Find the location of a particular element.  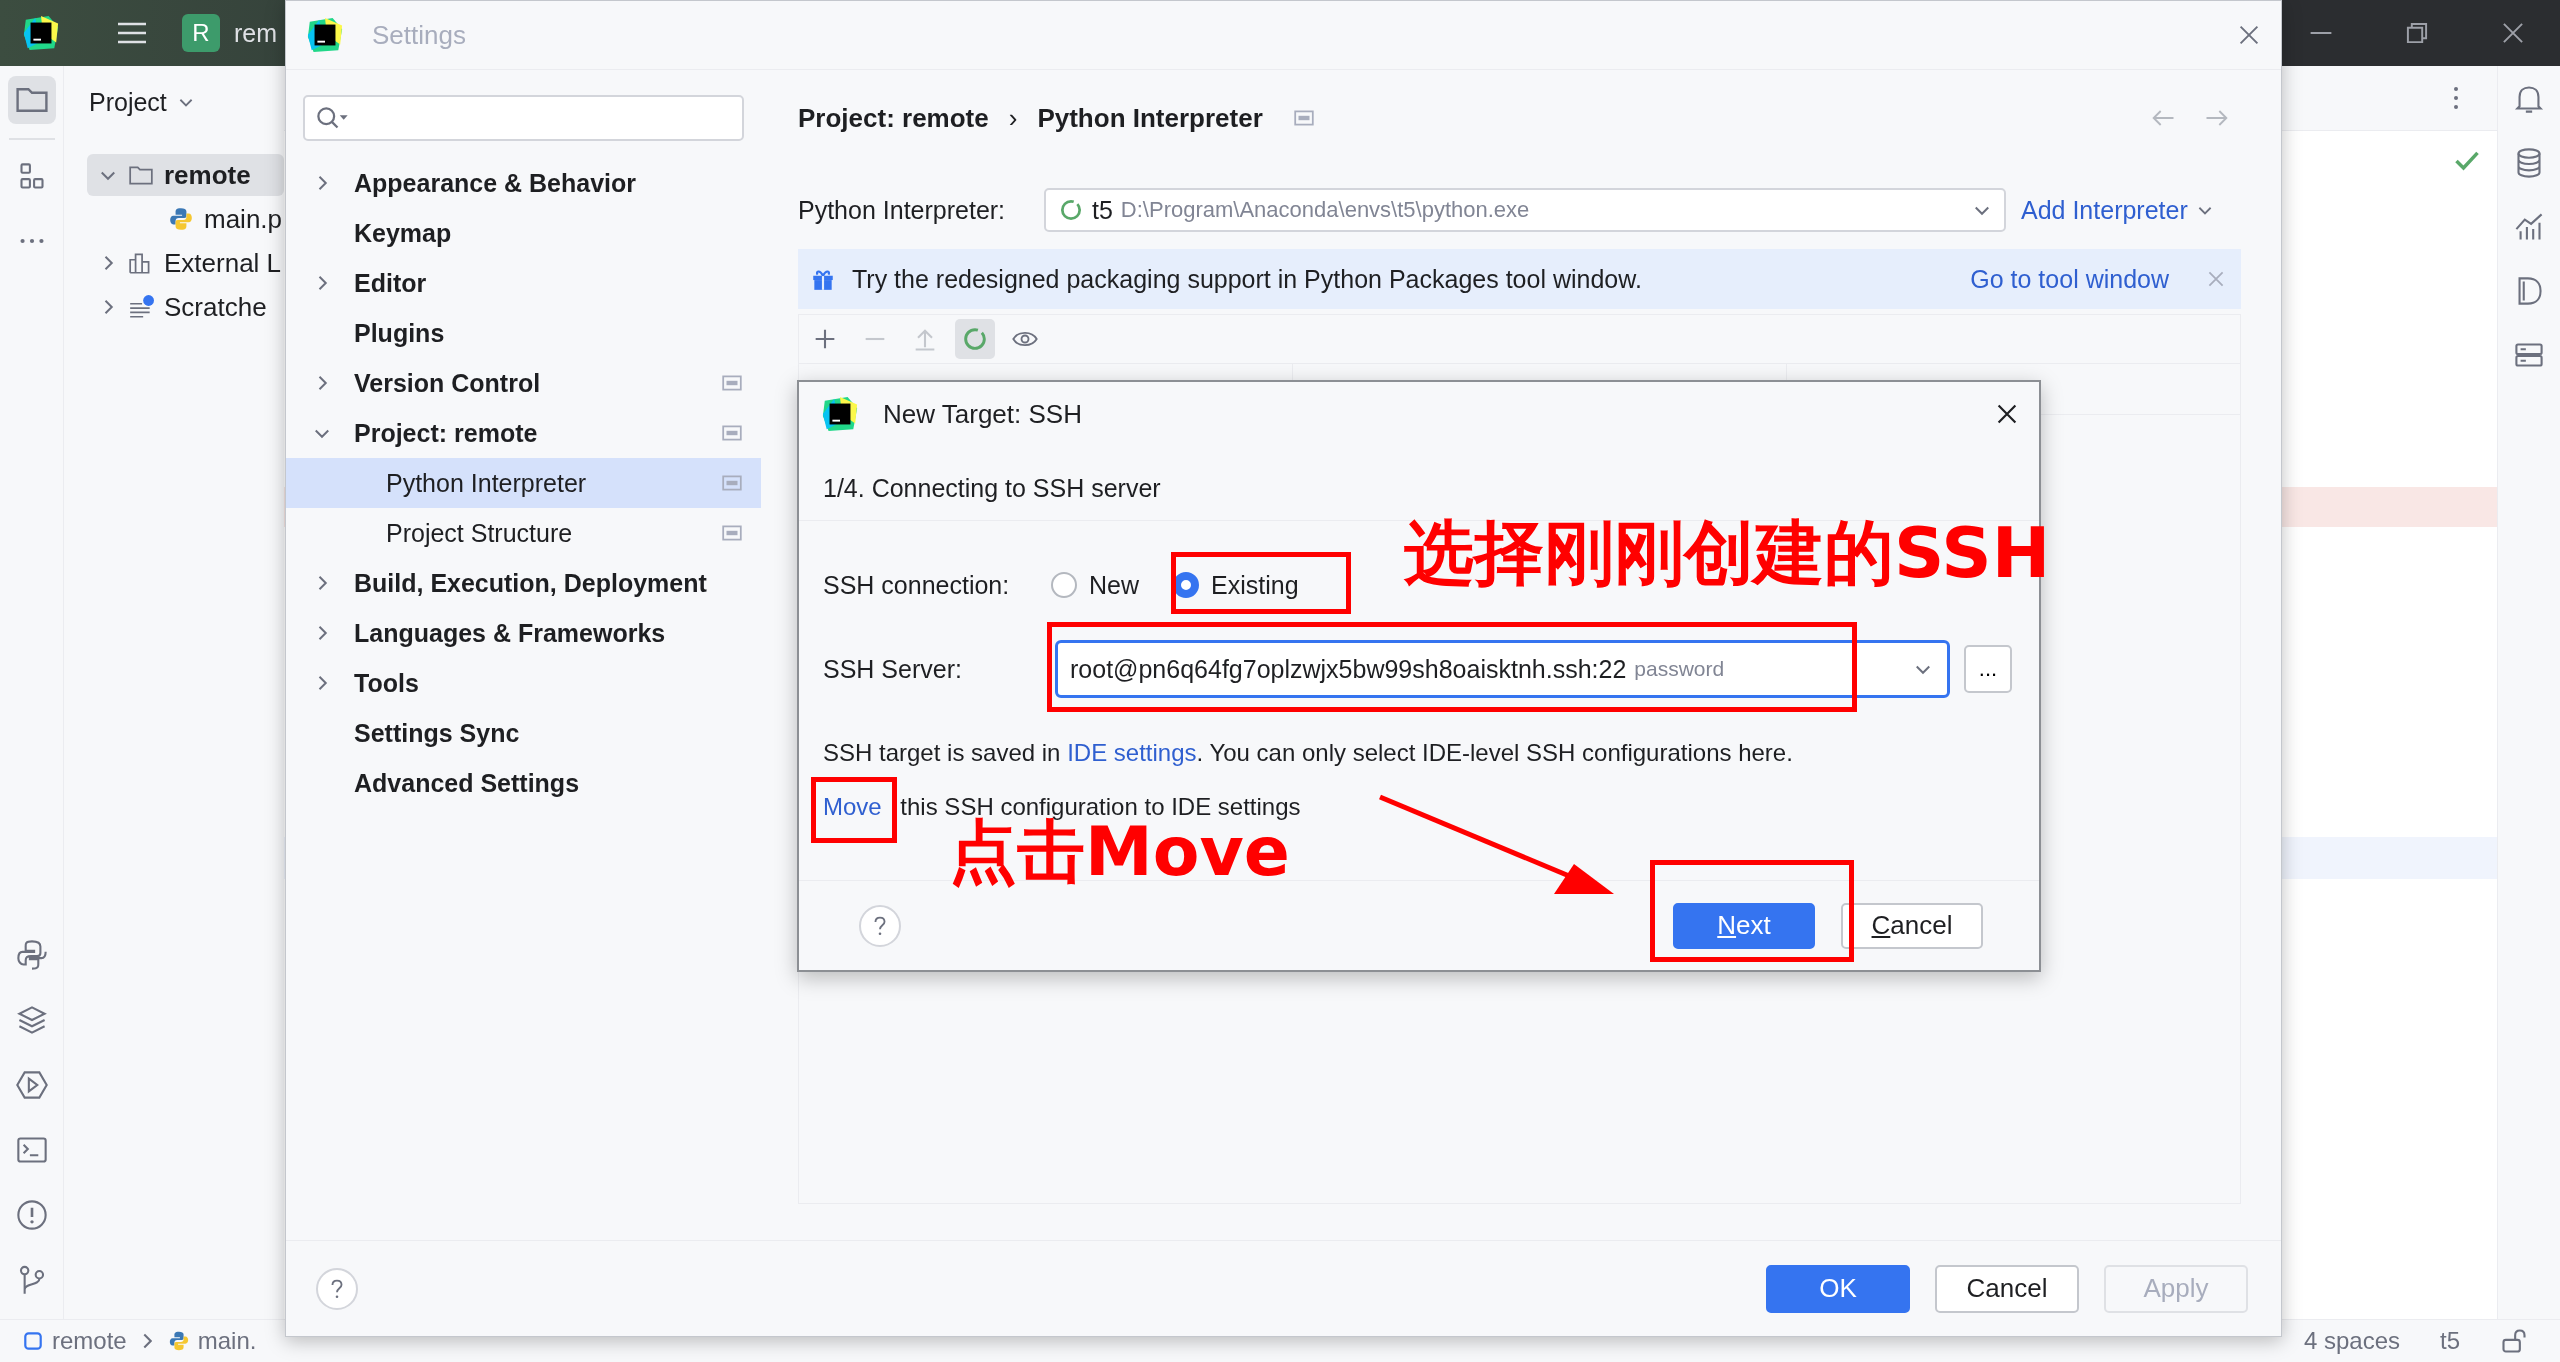

nav-label: Languages & Frameworks is located at coordinates (510, 633).